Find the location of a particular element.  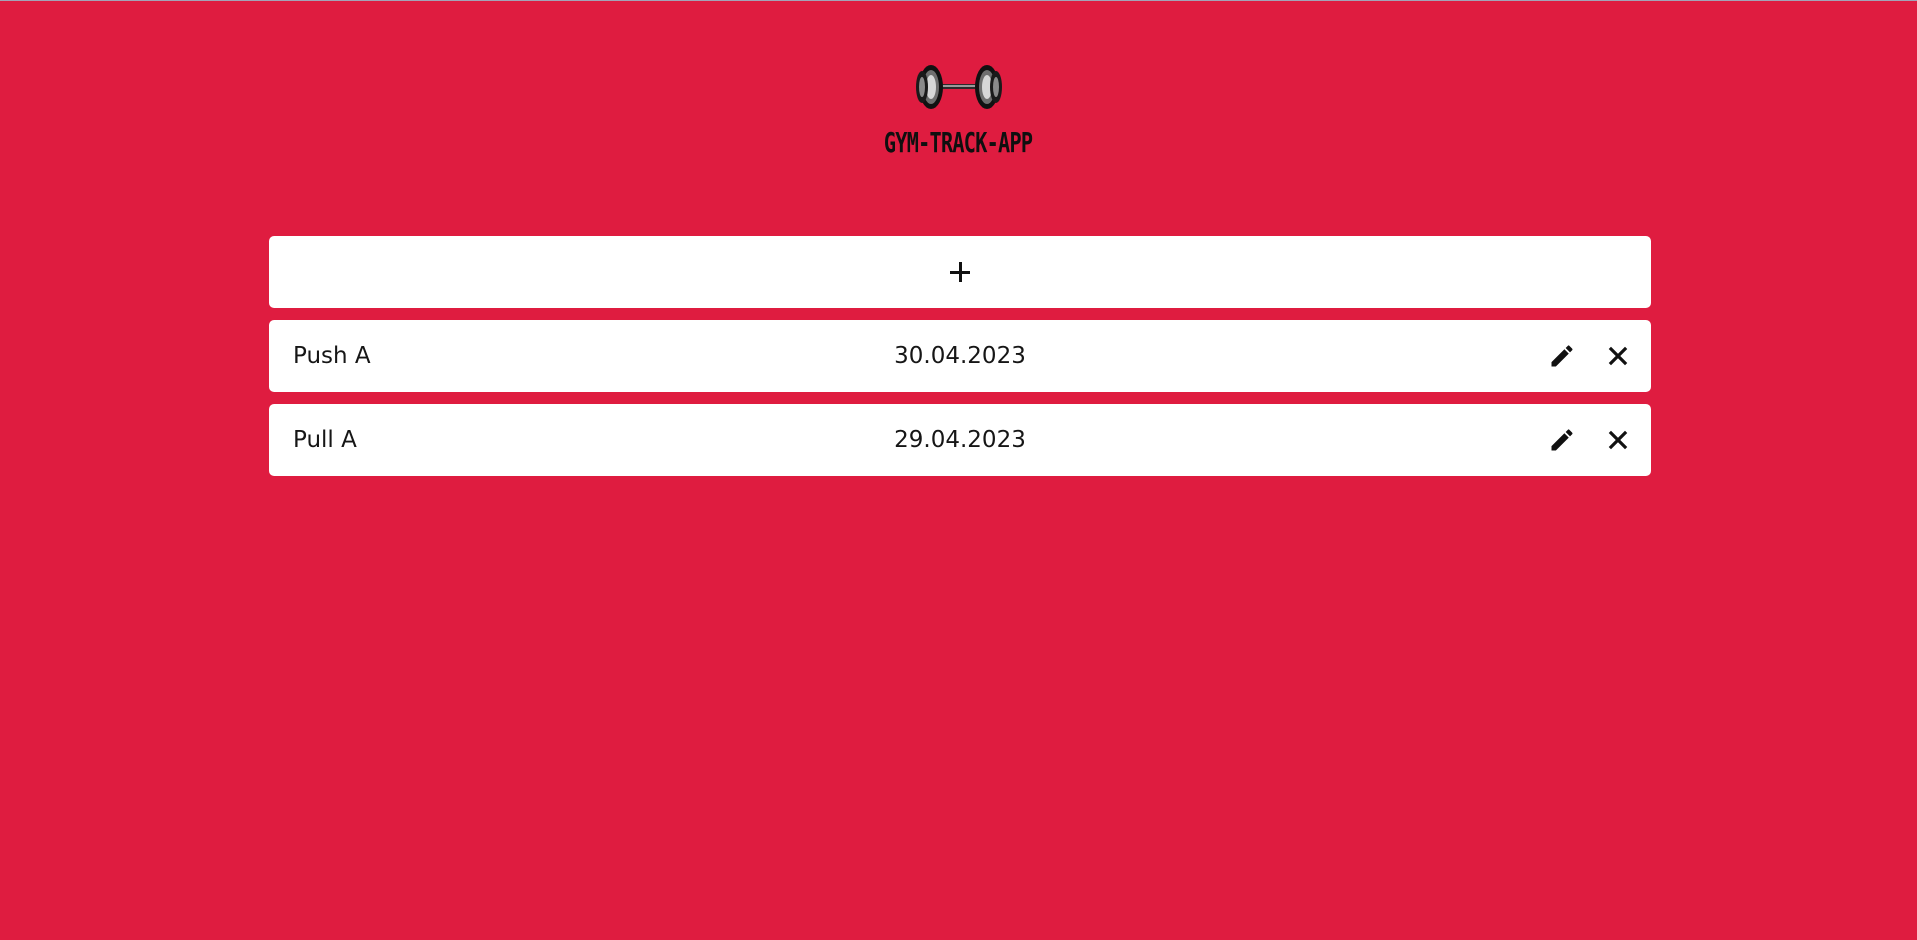

app-header: GYM-TRACK-APP is located at coordinates (958, 109).